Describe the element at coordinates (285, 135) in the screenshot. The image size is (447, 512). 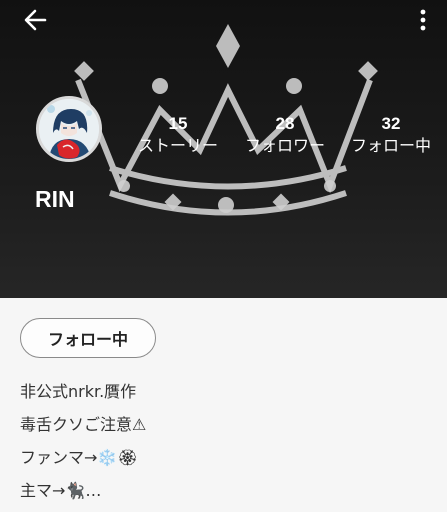
I see `stat-followers: 28 フォロワー` at that location.